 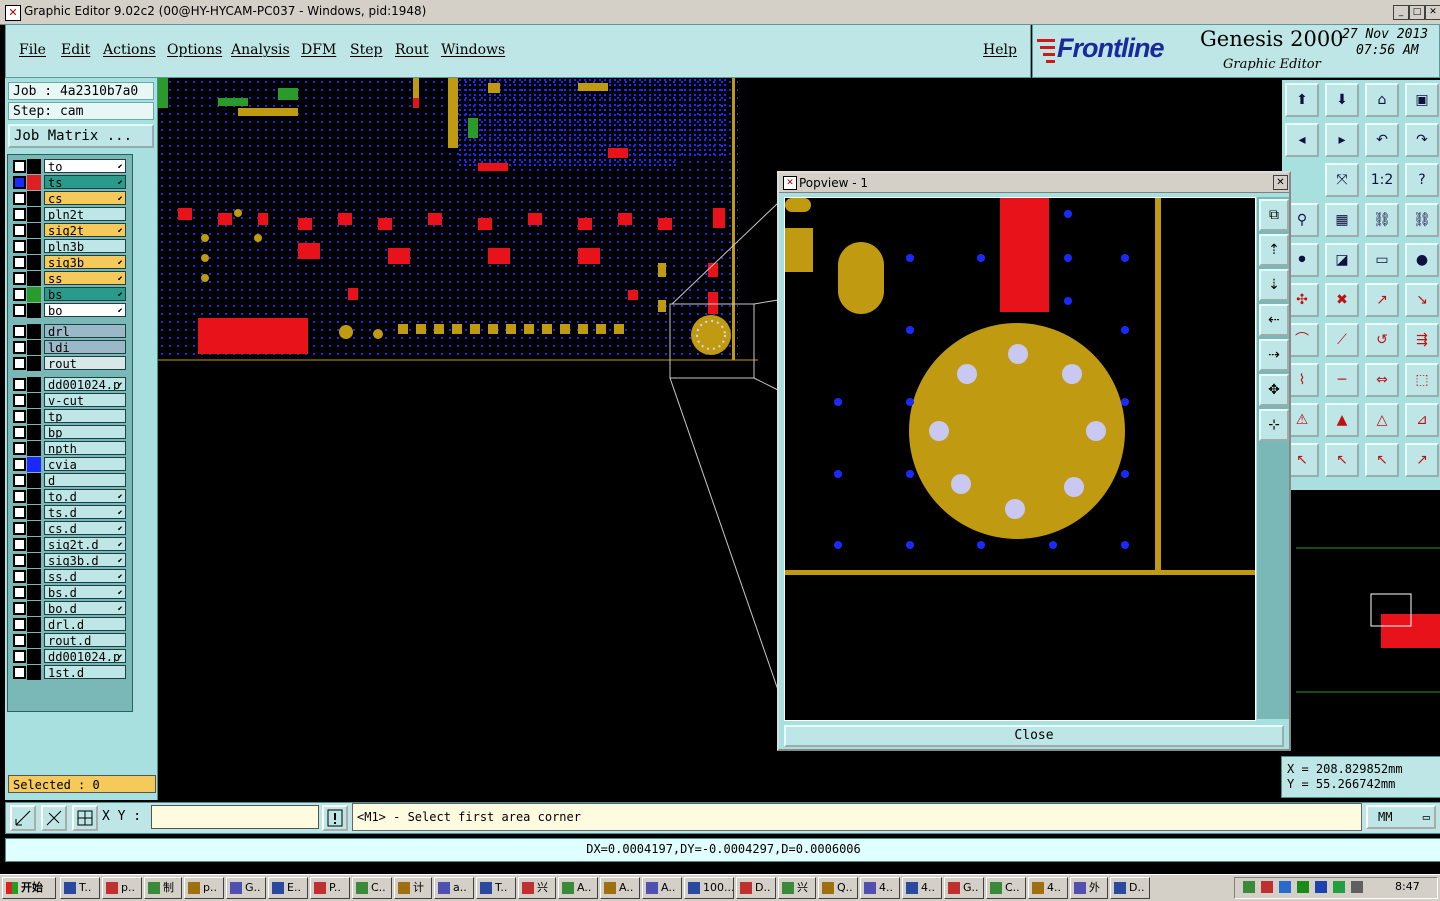 What do you see at coordinates (70, 400) in the screenshot?
I see `layer-row: v-cut` at bounding box center [70, 400].